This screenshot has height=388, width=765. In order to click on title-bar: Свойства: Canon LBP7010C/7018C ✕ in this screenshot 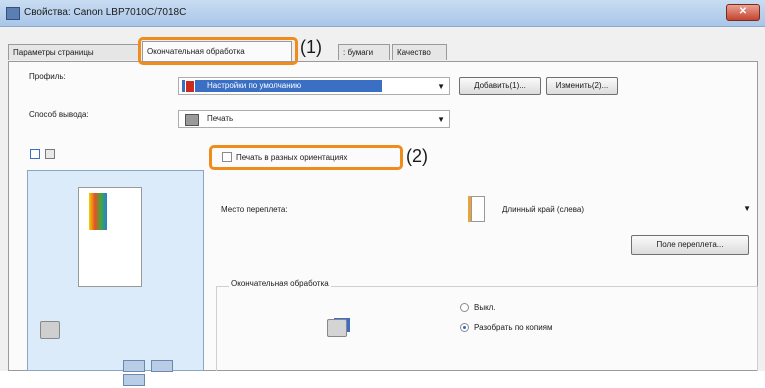, I will do `click(382, 13)`.